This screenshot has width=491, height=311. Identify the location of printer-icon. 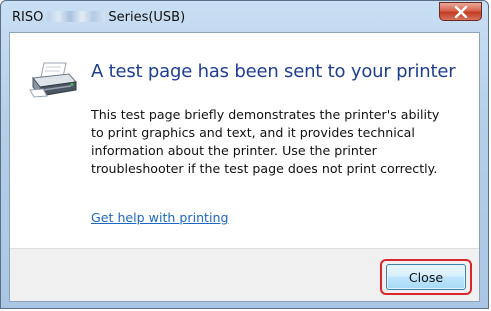
(53, 80).